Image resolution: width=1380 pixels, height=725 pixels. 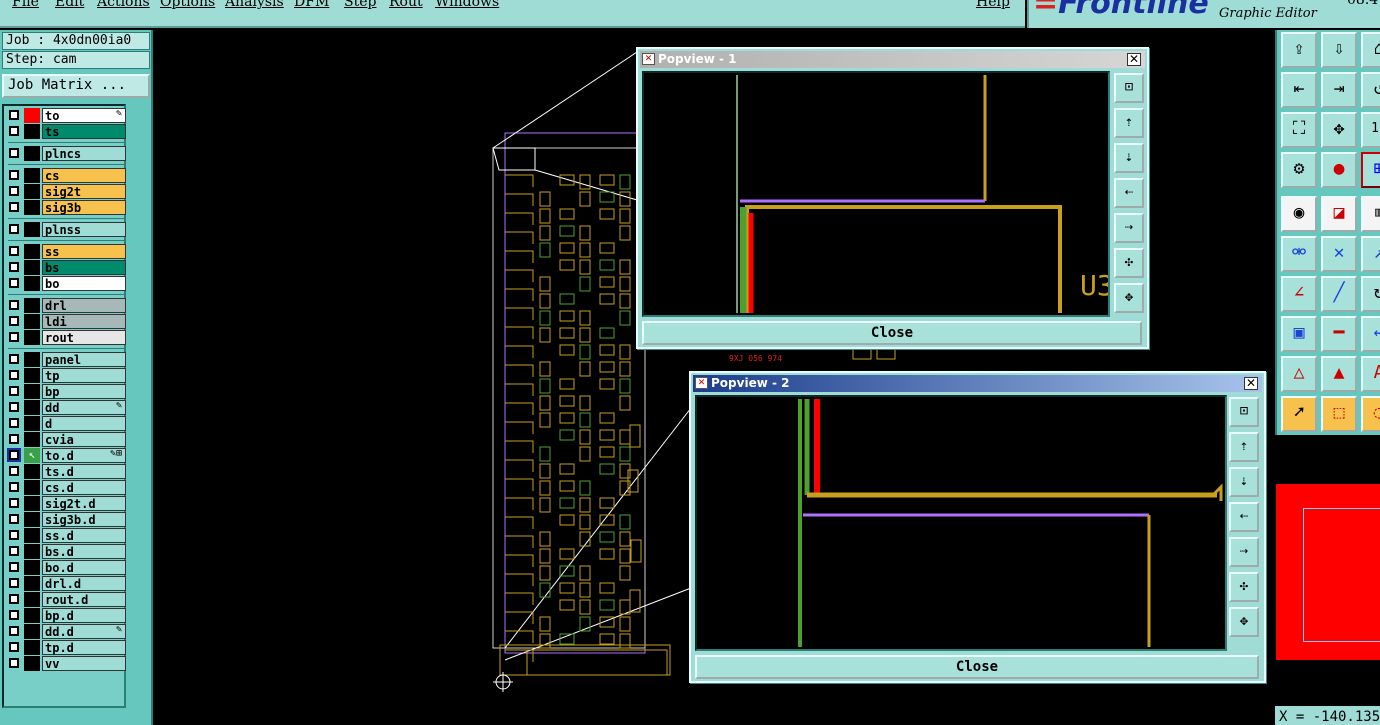 I want to click on layer-row-cs: cs, so click(x=66, y=175).